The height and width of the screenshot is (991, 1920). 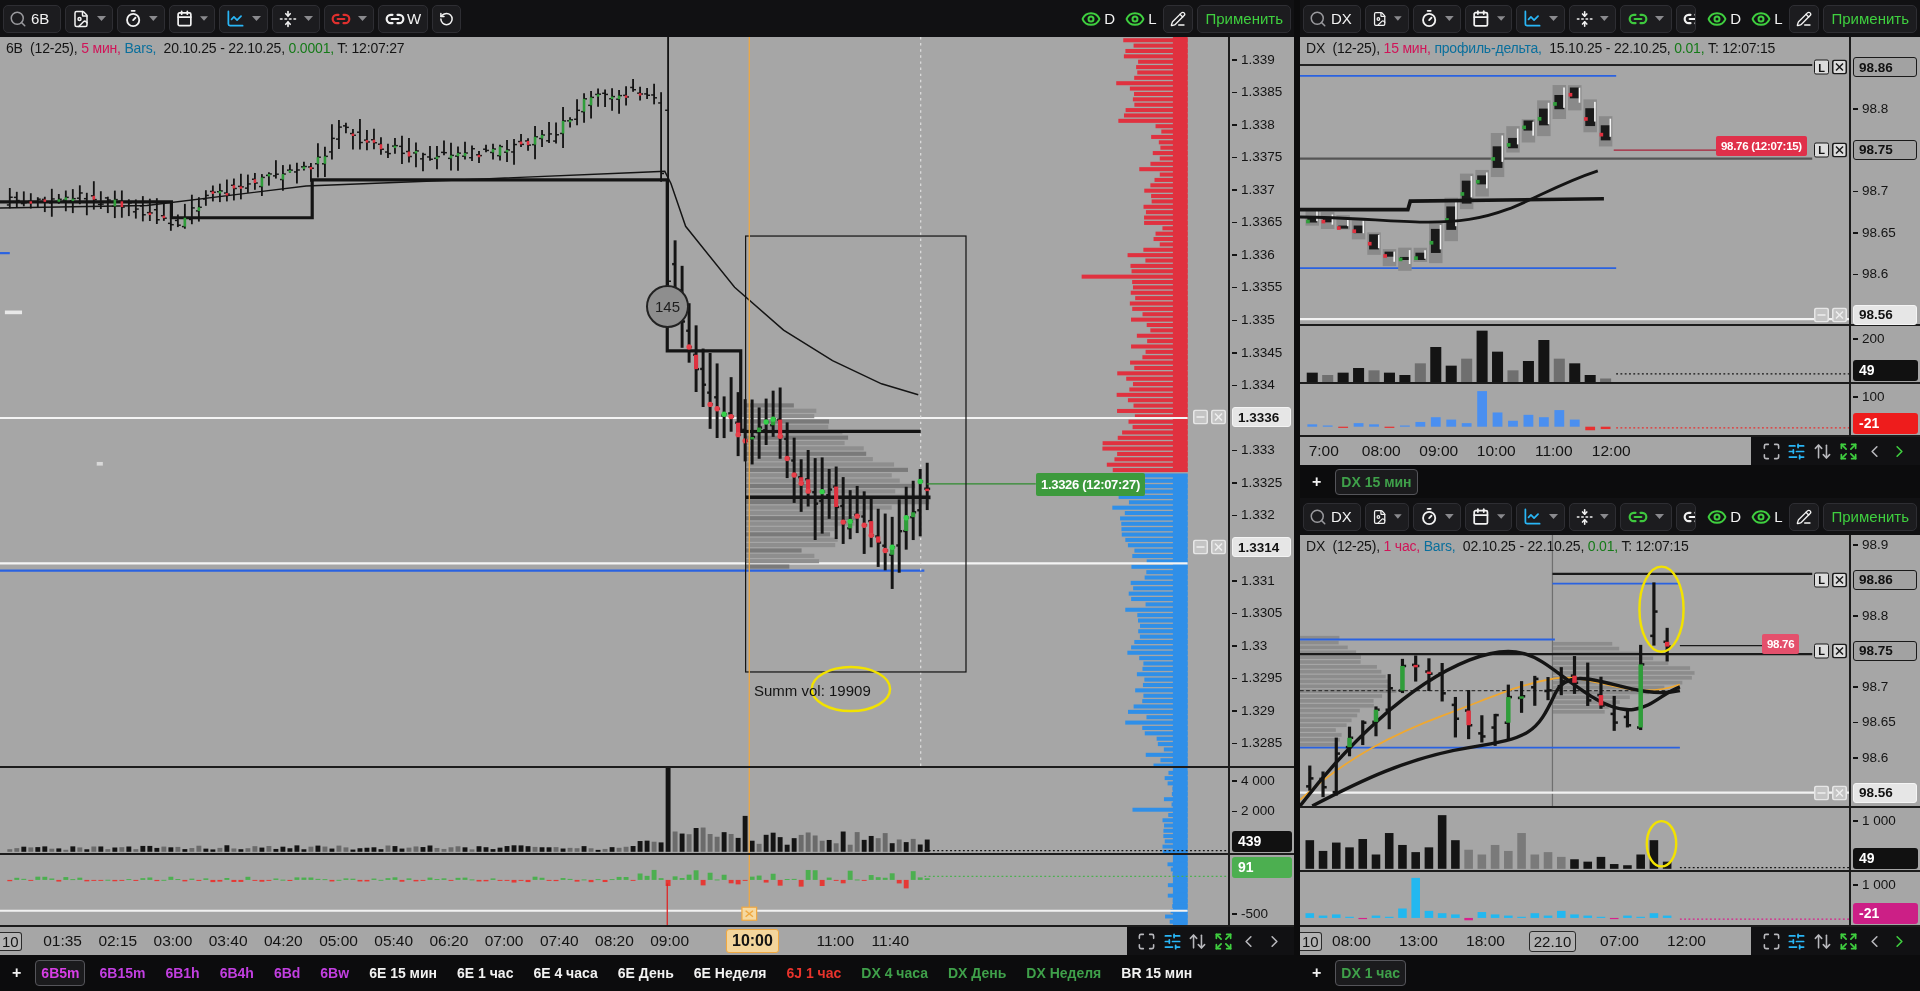 I want to click on time-label: 05:00, so click(x=338, y=941).